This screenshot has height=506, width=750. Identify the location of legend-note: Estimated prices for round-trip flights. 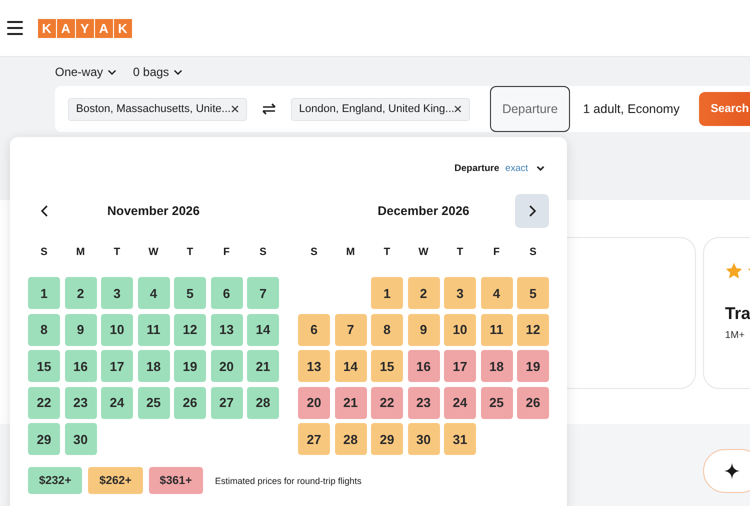
(288, 481).